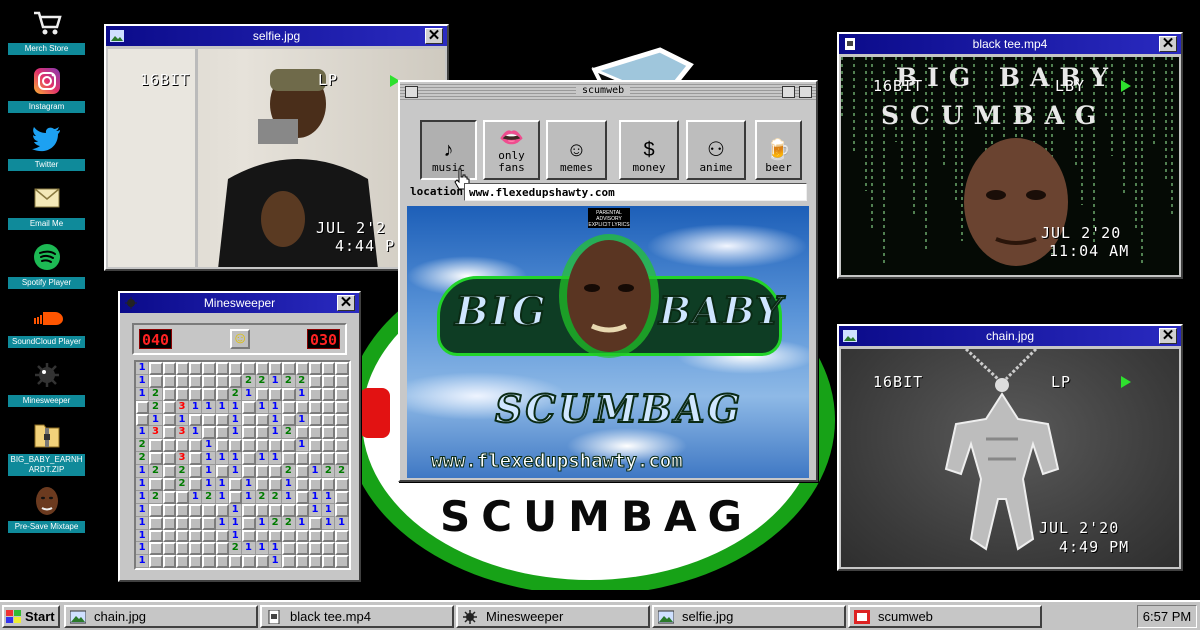 The height and width of the screenshot is (630, 1200). Describe the element at coordinates (716, 150) in the screenshot. I see `toolbar-button-anime: ⚇ anime` at that location.